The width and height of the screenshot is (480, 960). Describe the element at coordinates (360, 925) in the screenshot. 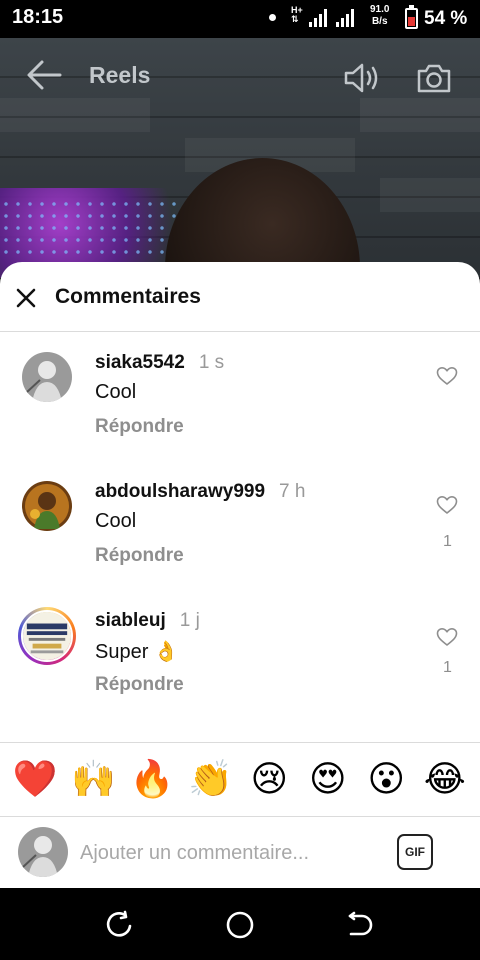

I see `back-icon` at that location.